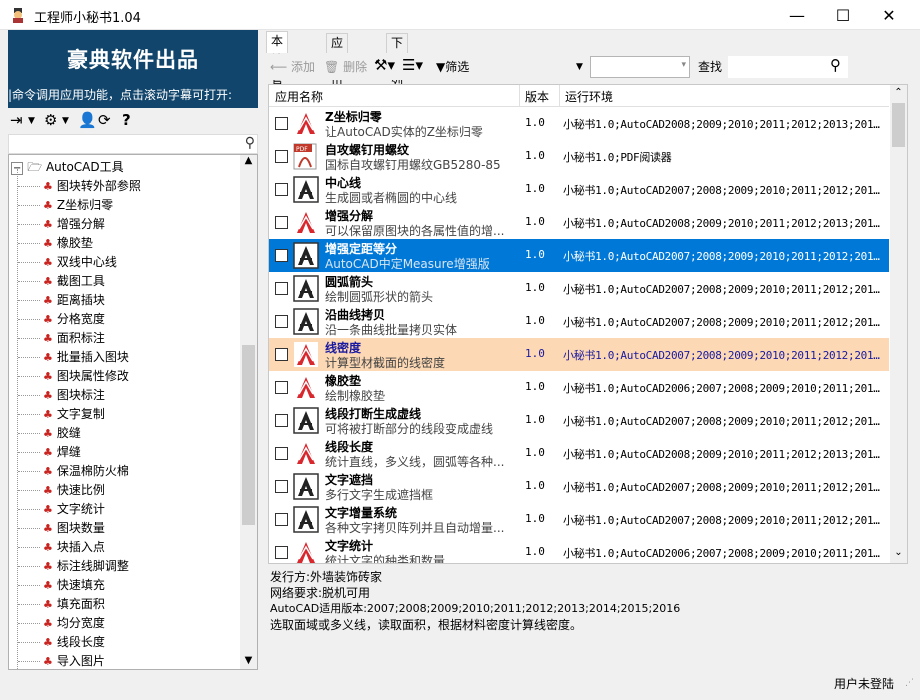  I want to click on tree-item-label: Z坐标归零, so click(85, 205).